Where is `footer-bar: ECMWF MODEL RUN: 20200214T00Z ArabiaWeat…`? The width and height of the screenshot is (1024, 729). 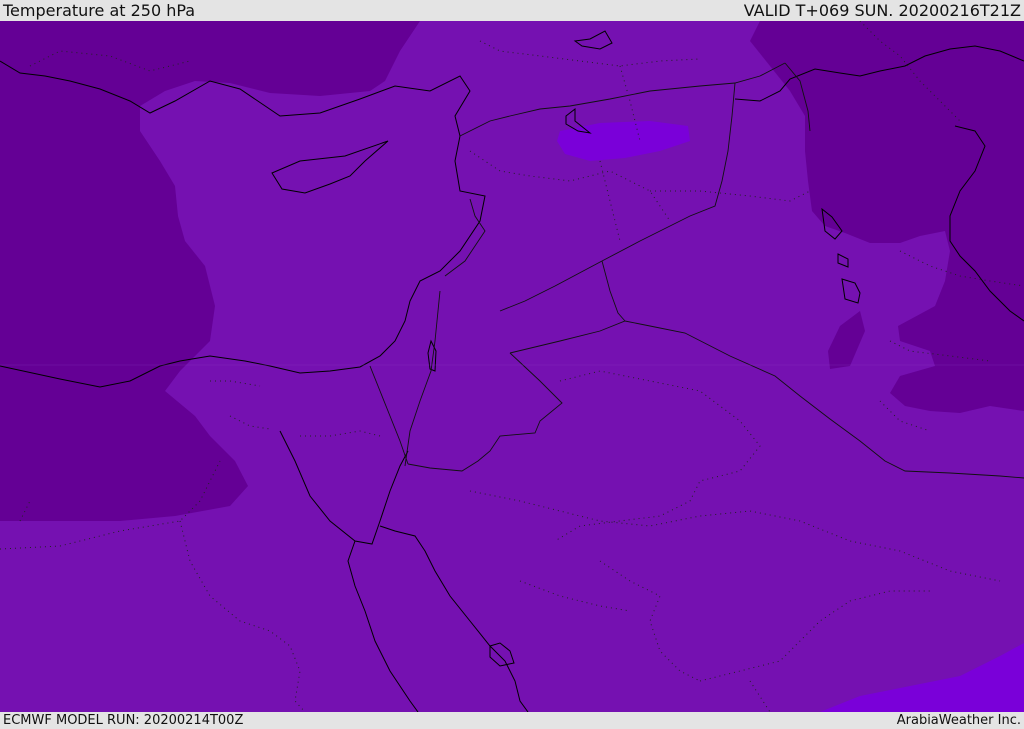
footer-bar: ECMWF MODEL RUN: 20200214T00Z ArabiaWeat… is located at coordinates (512, 720).